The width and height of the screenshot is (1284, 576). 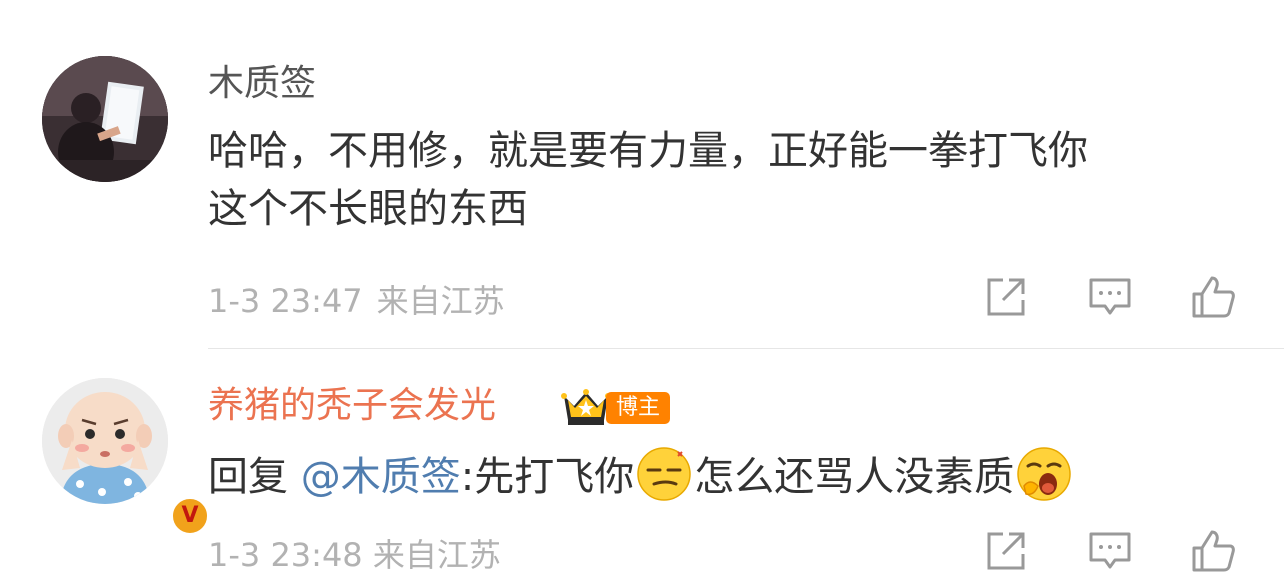 I want to click on mention-link: @木质签, so click(x=381, y=477).